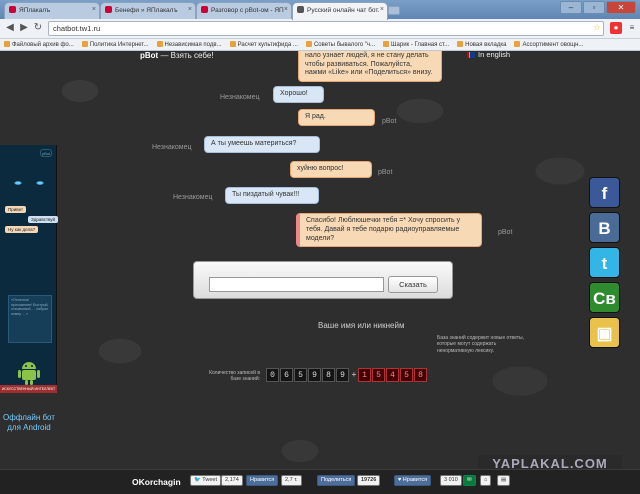 This screenshot has width=640, height=494. What do you see at coordinates (46, 153) in the screenshot?
I see `pbot-badge: pBot` at bounding box center [46, 153].